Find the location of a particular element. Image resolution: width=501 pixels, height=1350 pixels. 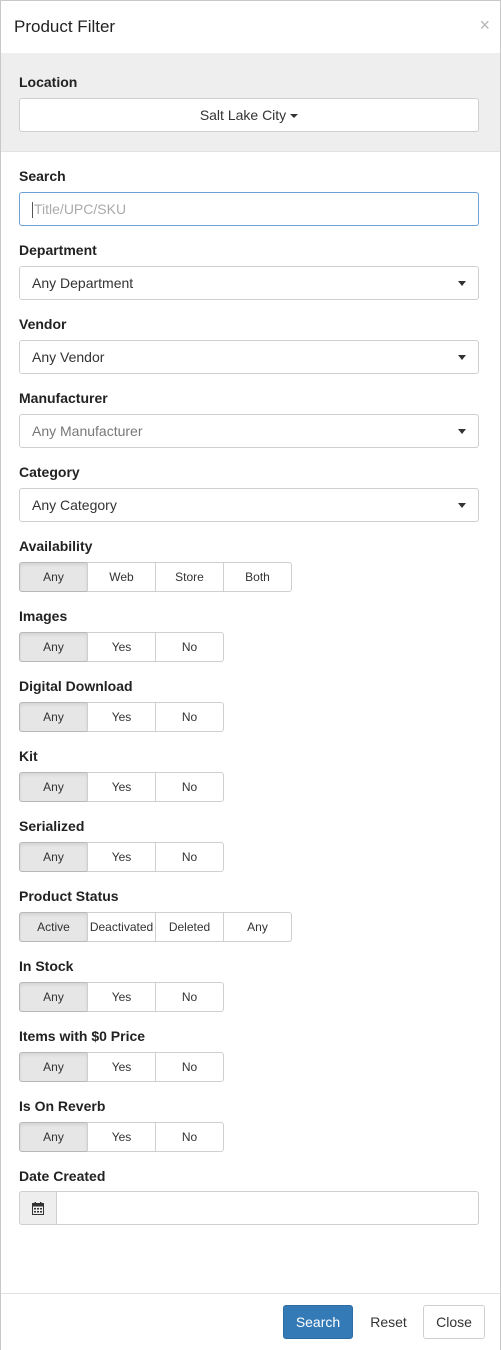

product-status-label: Product Status is located at coordinates (69, 896).